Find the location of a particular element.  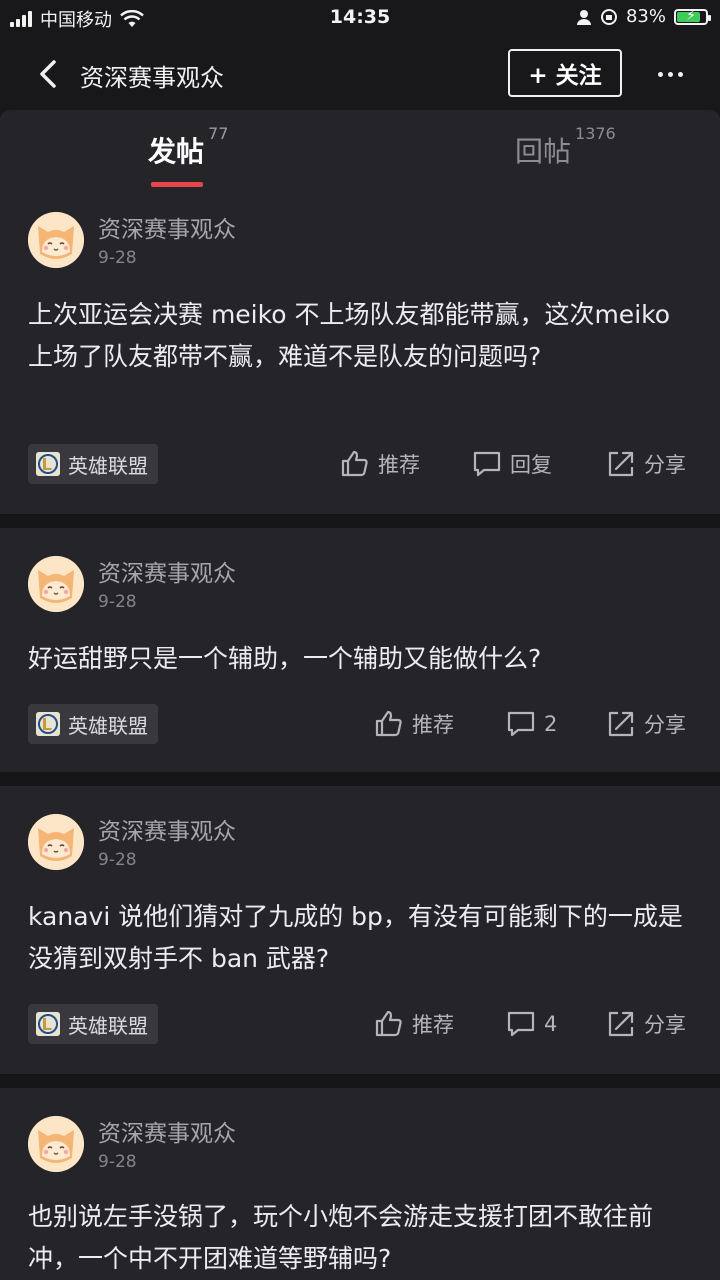

tab-count: 77 is located at coordinates (218, 133).